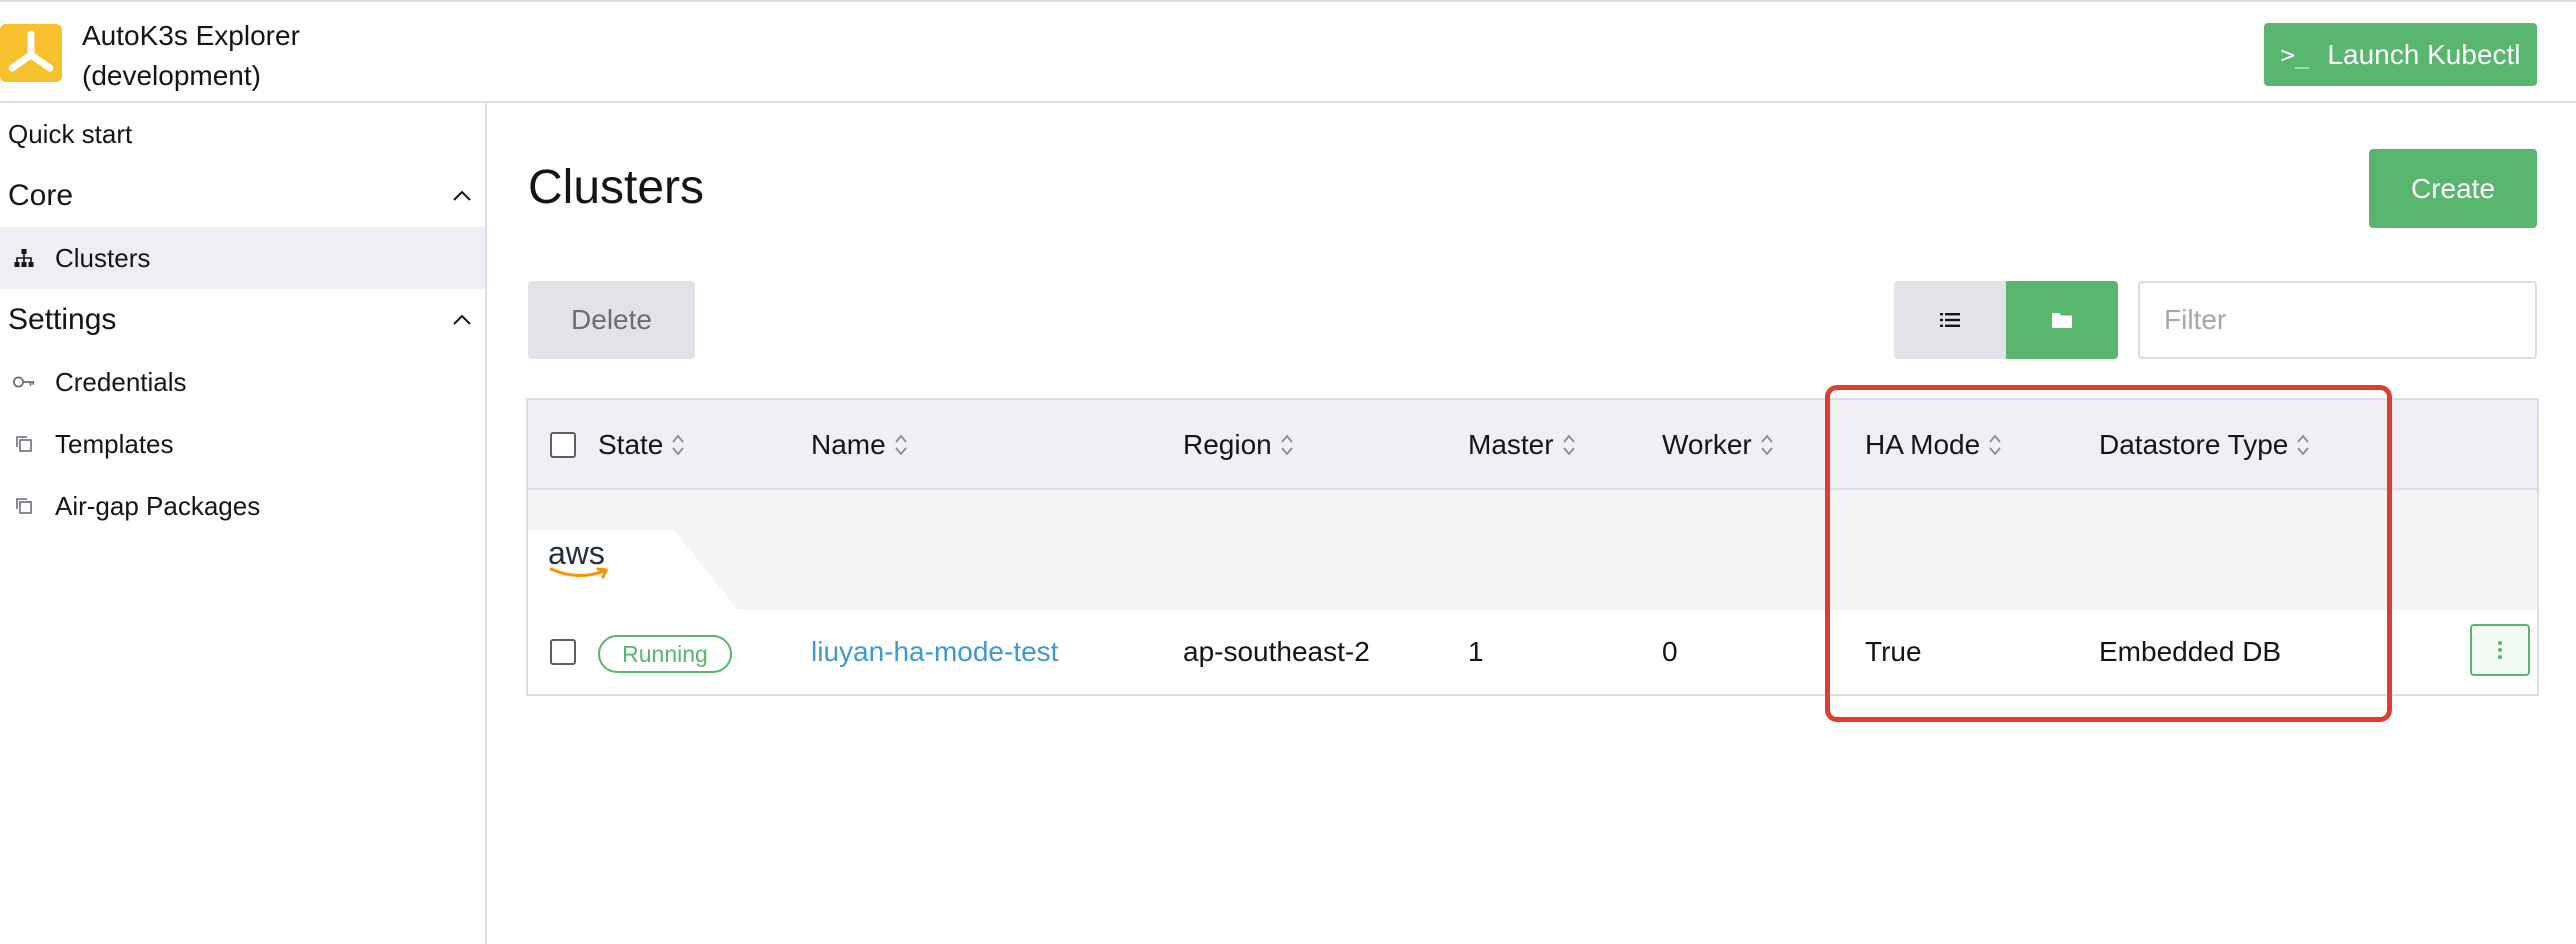 Image resolution: width=2576 pixels, height=944 pixels. I want to click on column-header-state: State, so click(641, 445).